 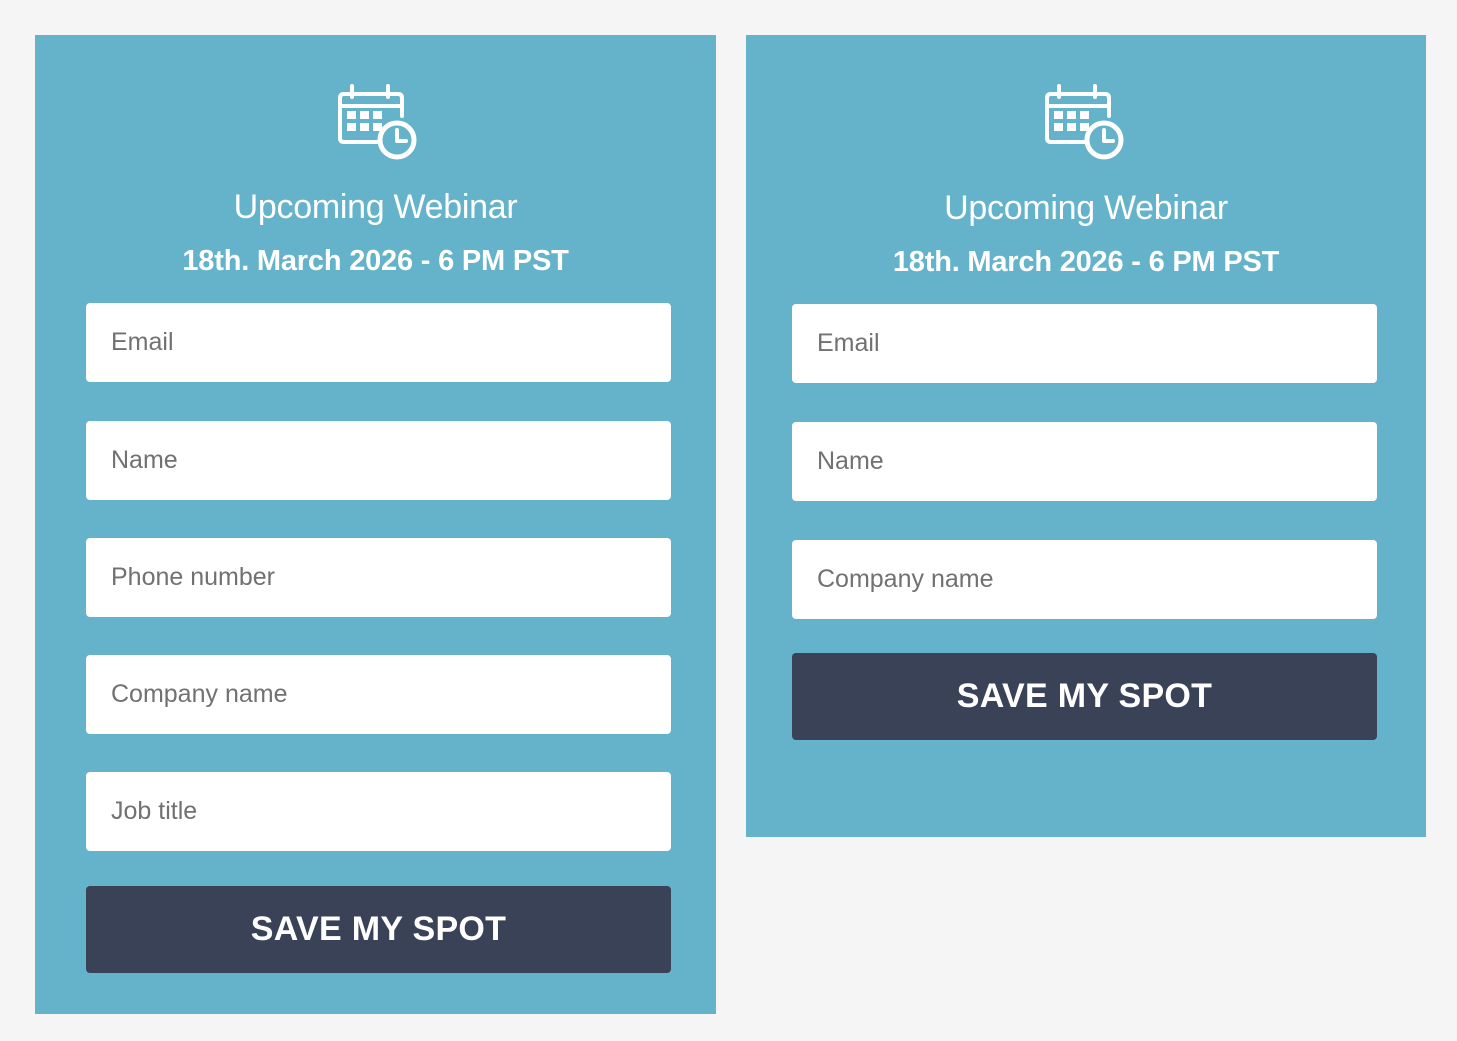 I want to click on job-title-input, so click(x=378, y=811).